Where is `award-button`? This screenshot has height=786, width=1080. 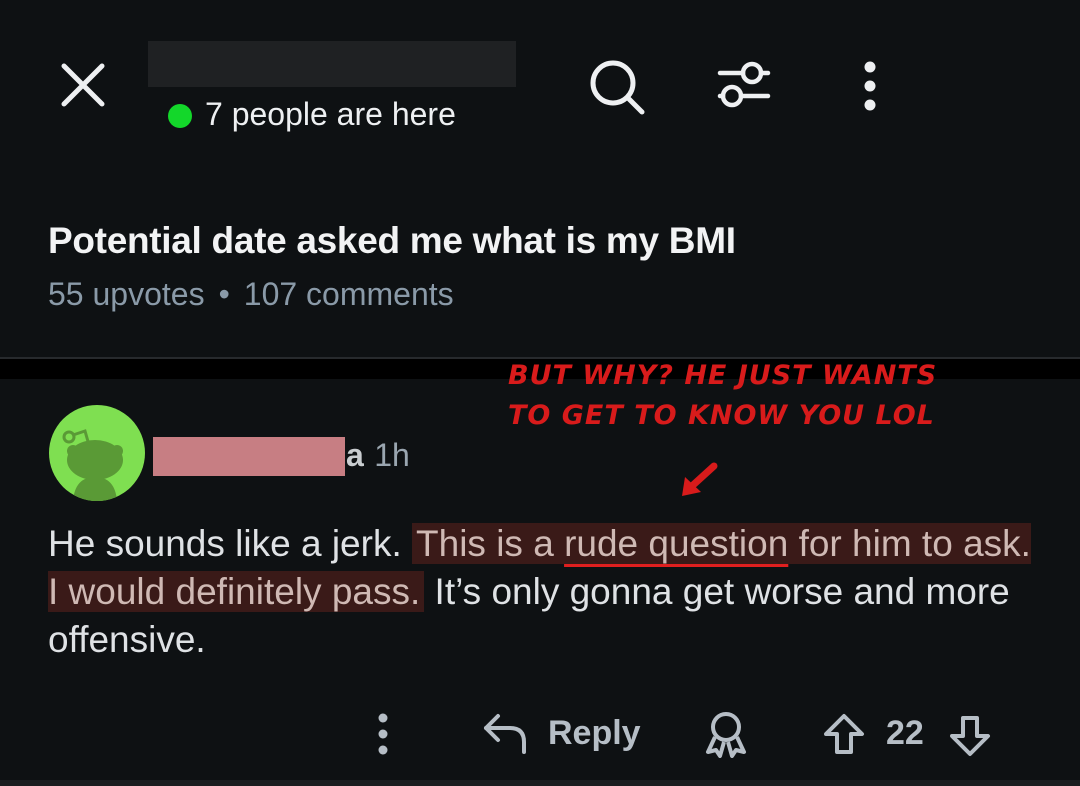
award-button is located at coordinates (726, 734).